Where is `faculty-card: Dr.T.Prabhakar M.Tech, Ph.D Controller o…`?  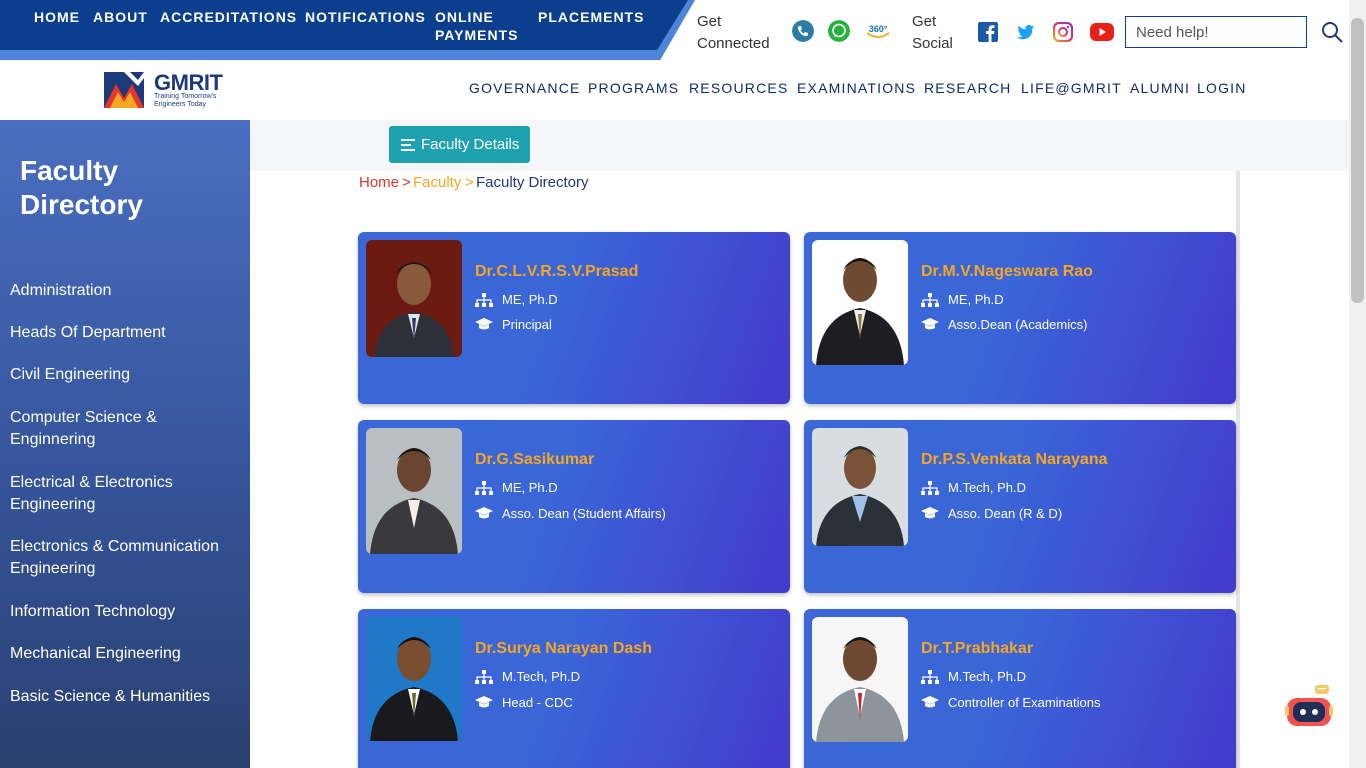
faculty-card: Dr.T.Prabhakar M.Tech, Ph.D Controller o… is located at coordinates (1020, 688).